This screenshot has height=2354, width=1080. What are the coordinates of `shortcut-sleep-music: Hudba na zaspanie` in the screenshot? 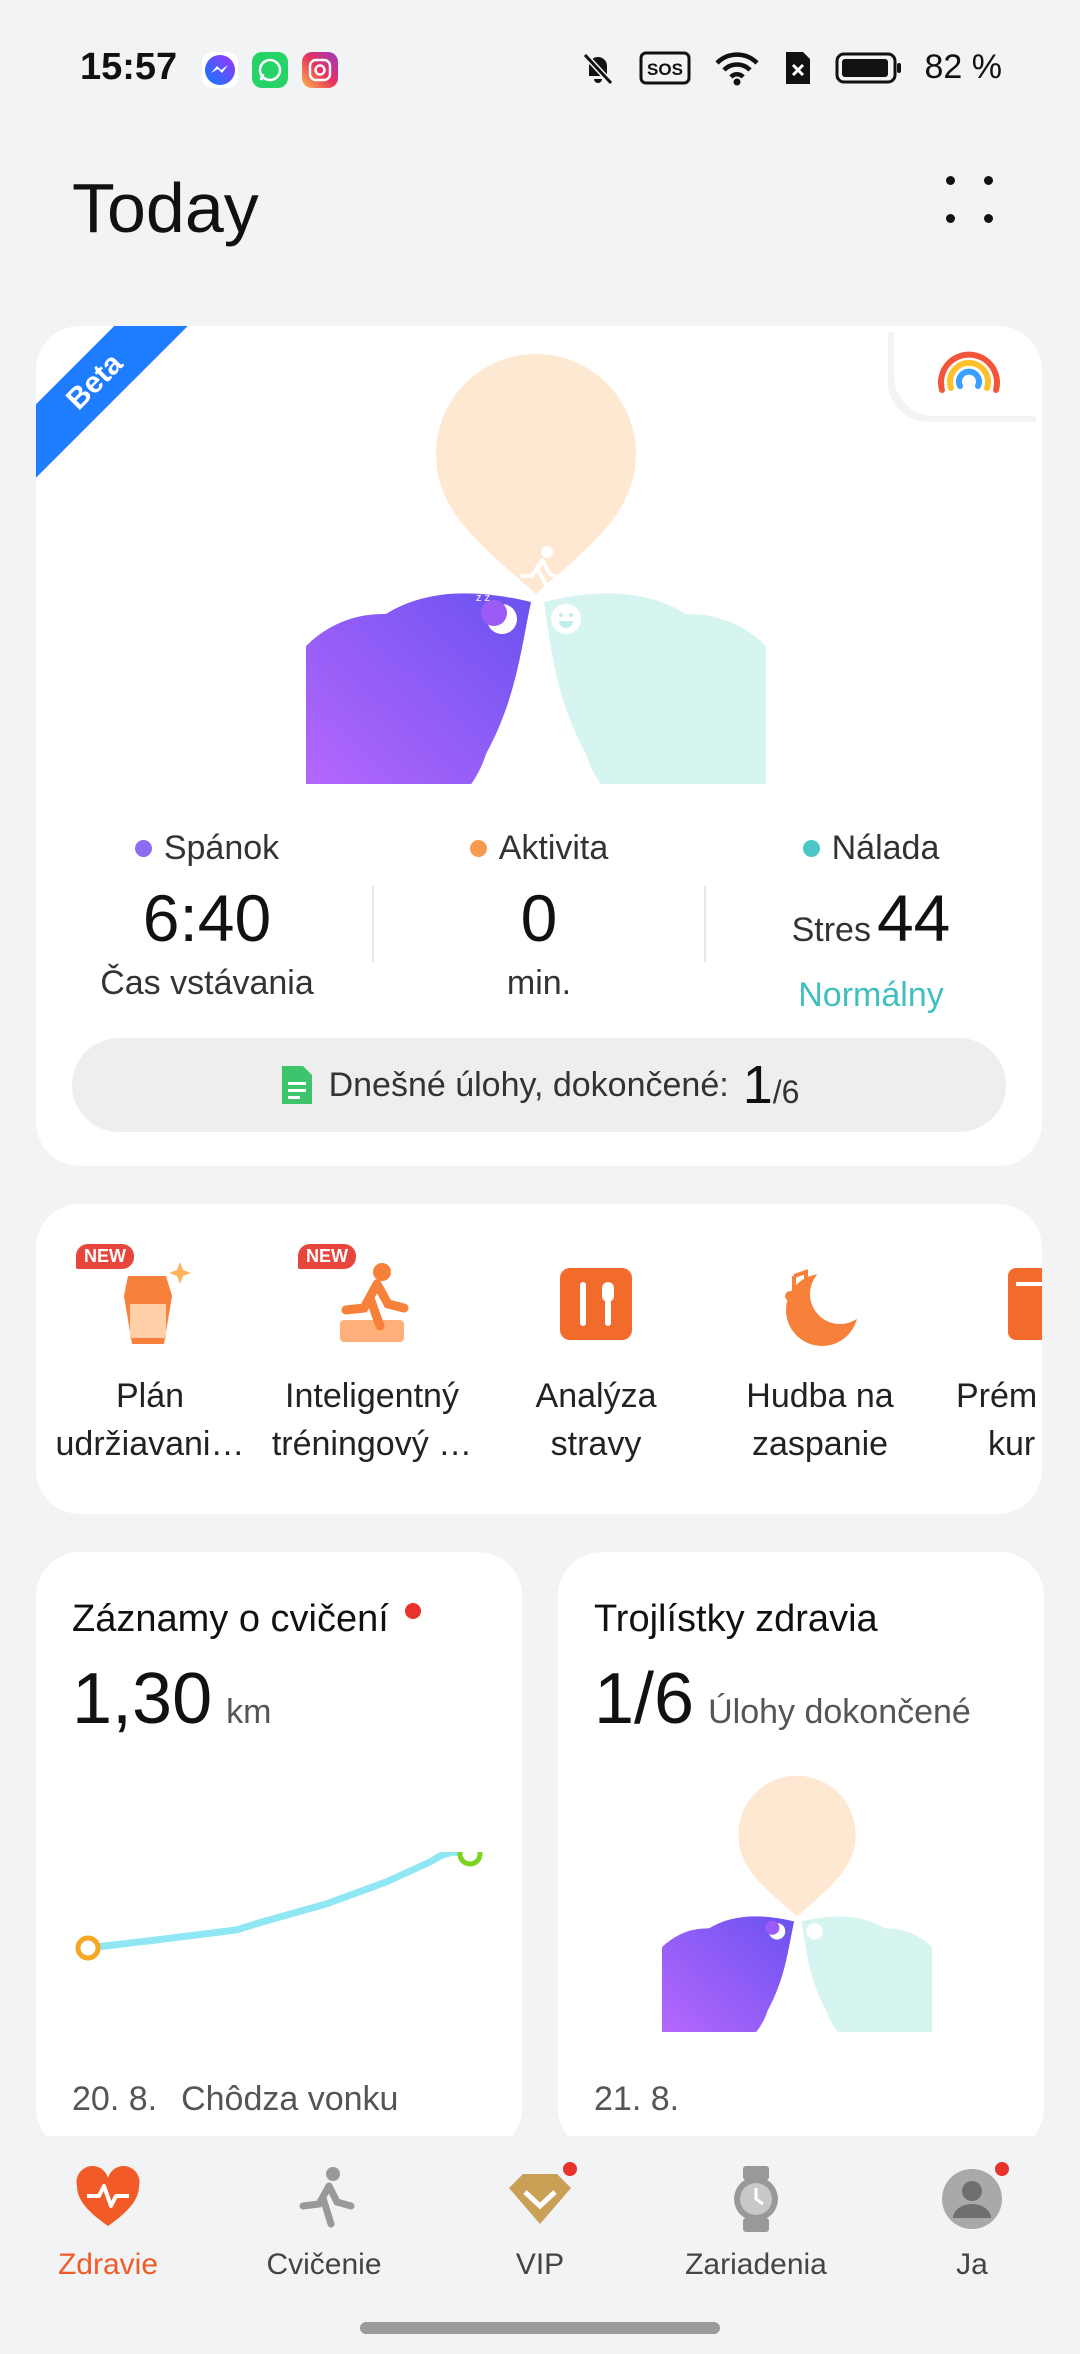 It's located at (820, 1361).